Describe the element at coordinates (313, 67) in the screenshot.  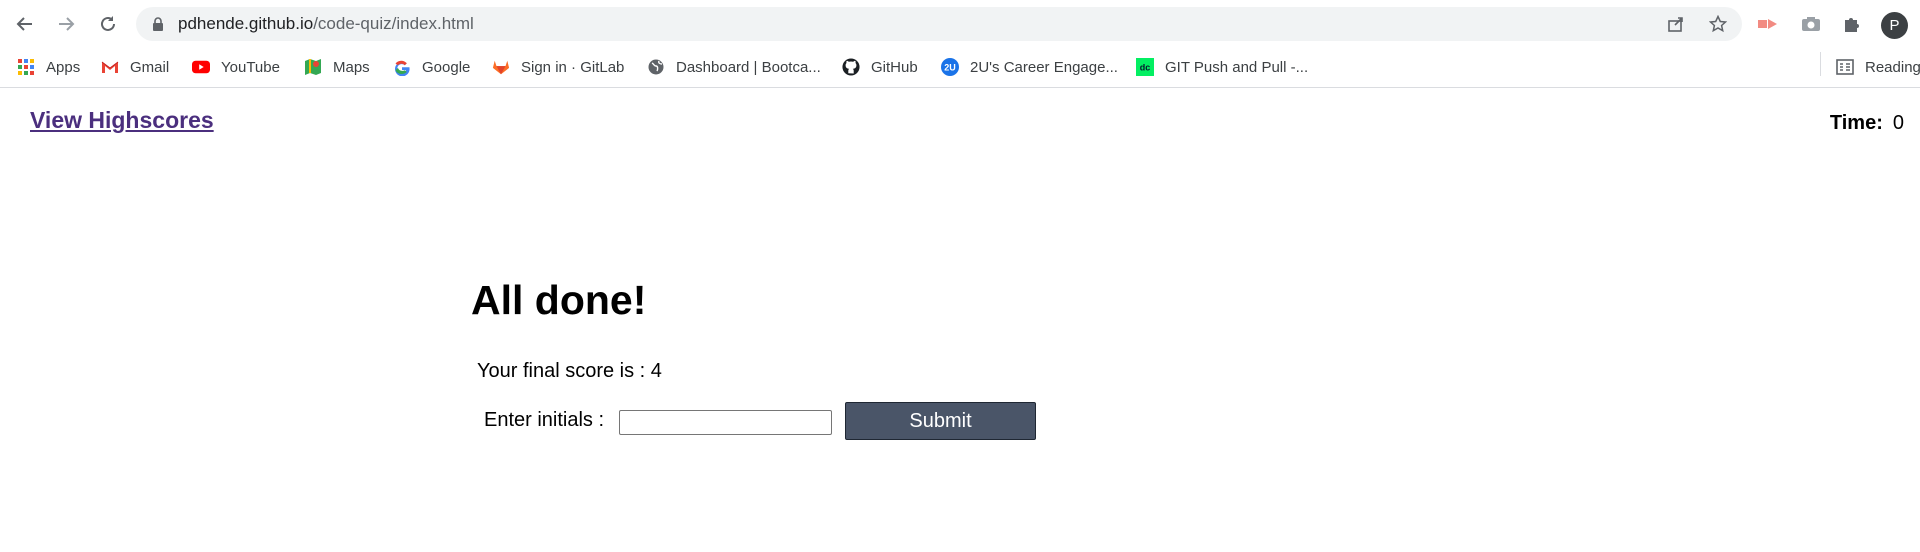
I see `maps-icon` at that location.